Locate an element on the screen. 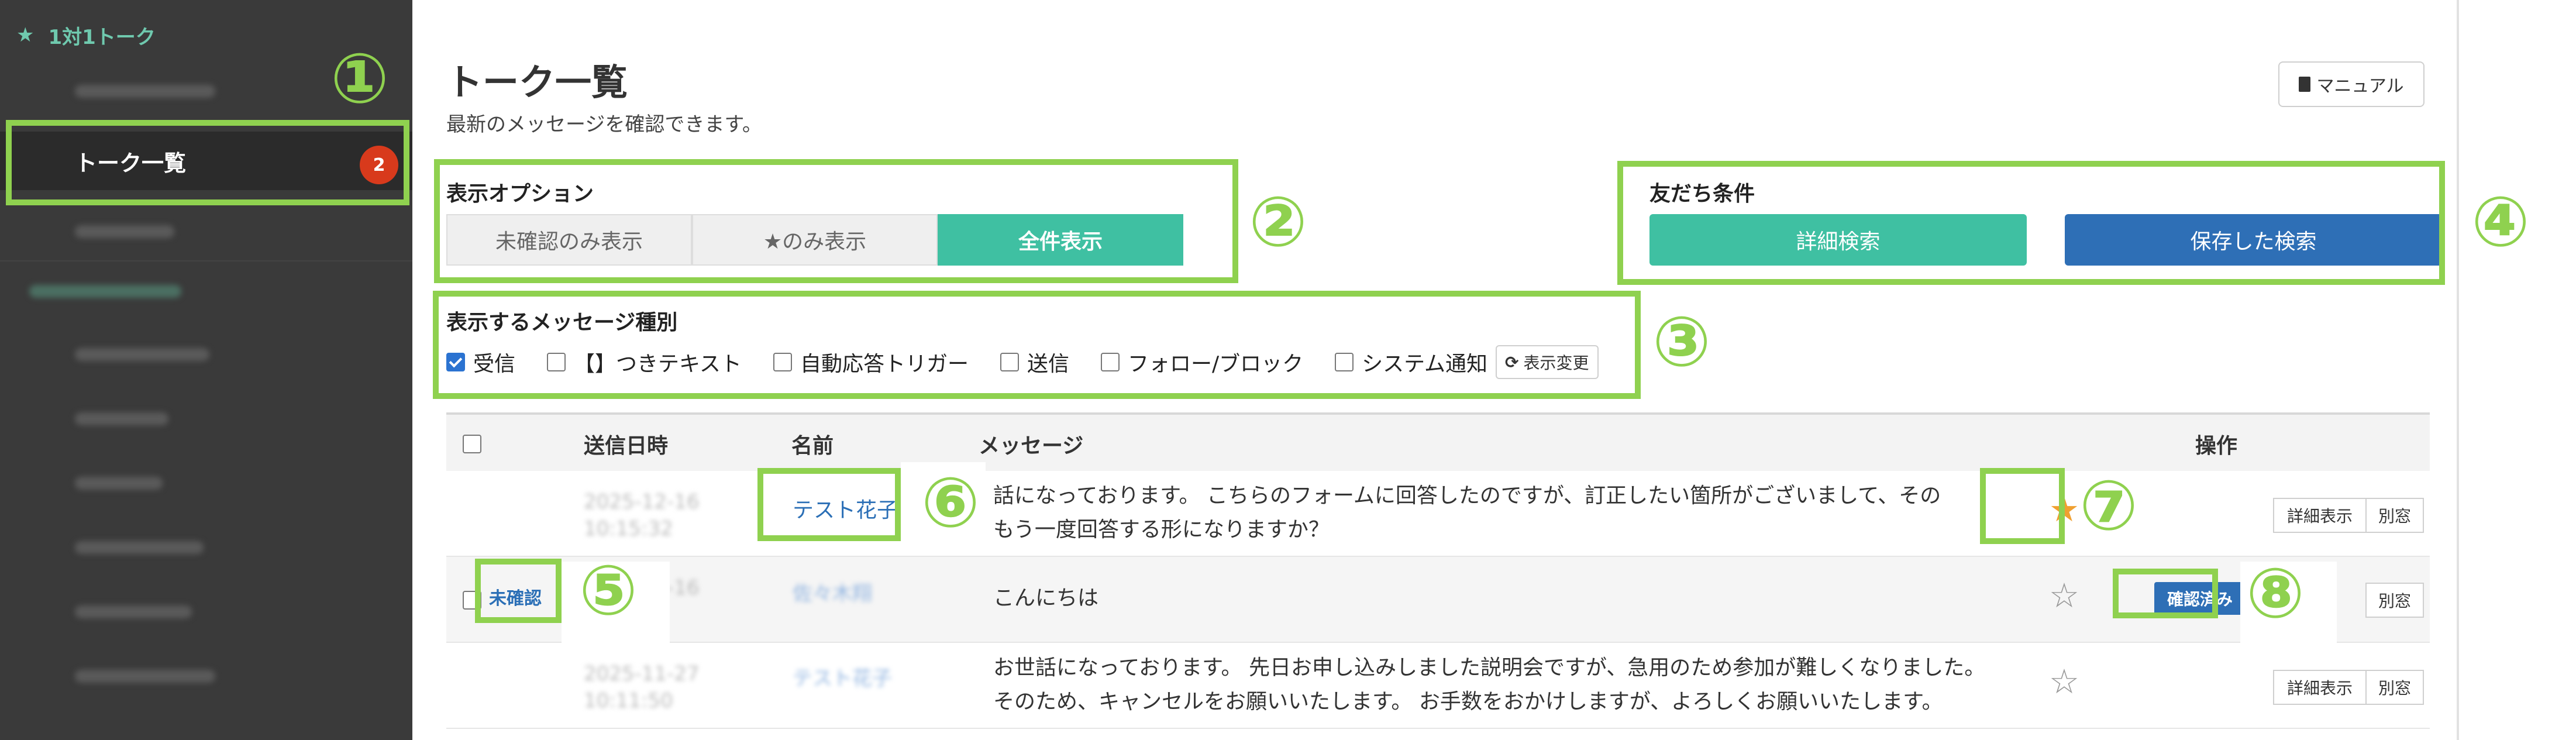 The image size is (2576, 740). row-datetime: 2025-12-16 10:15:32 is located at coordinates (642, 515).